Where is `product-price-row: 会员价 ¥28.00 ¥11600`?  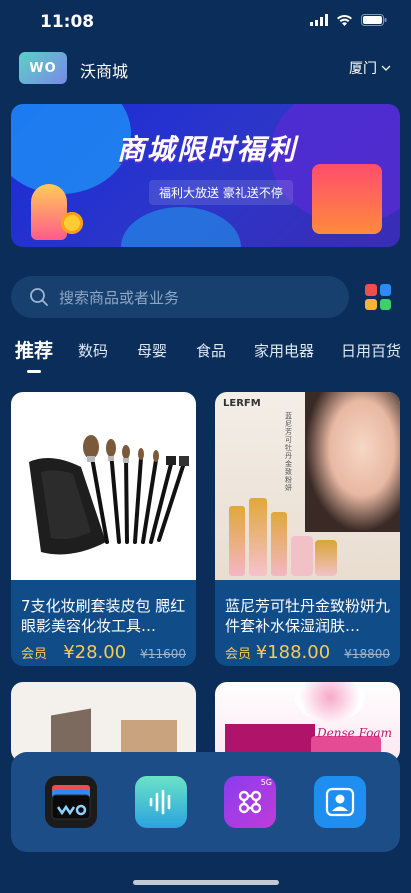
product-price-row: 会员价 ¥28.00 ¥11600 is located at coordinates (103, 651).